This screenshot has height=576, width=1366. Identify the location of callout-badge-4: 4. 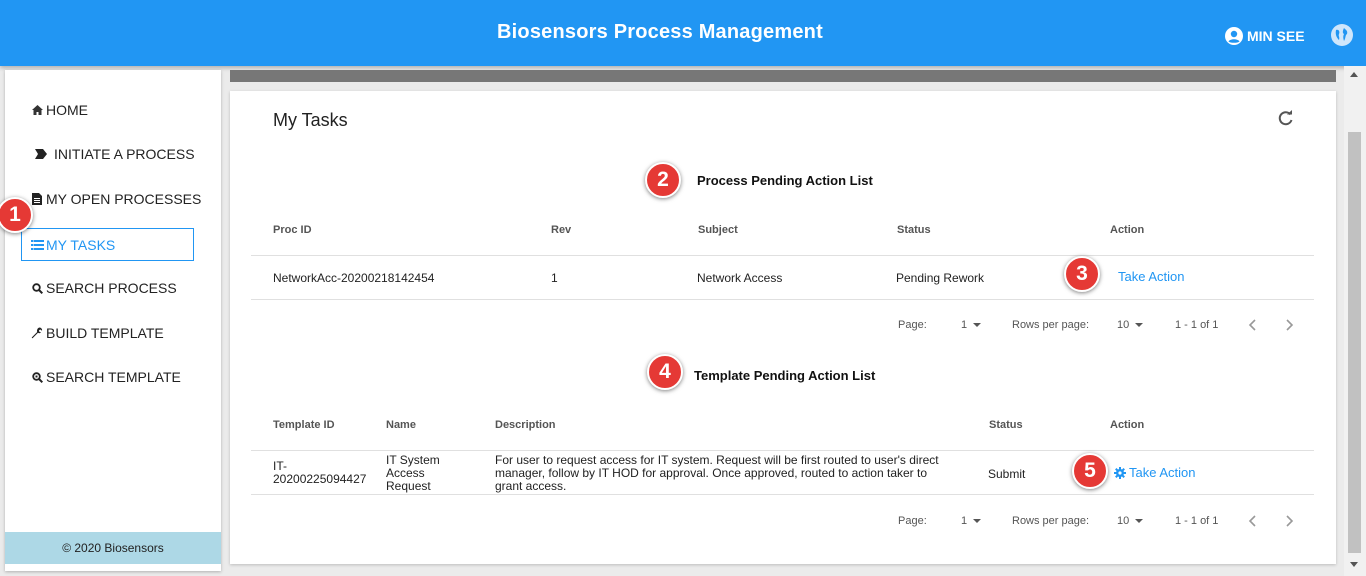
(665, 372).